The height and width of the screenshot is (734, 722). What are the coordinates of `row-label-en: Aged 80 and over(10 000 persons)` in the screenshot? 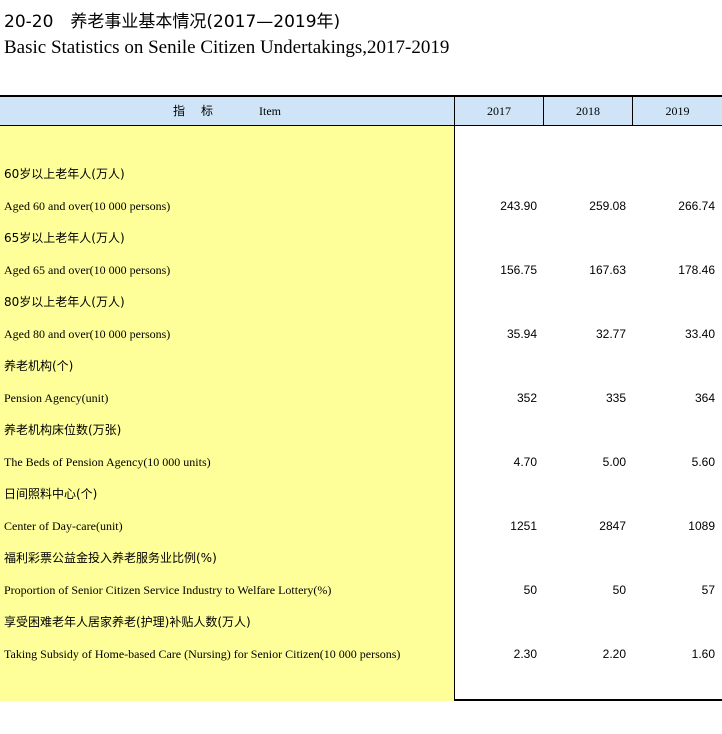 It's located at (87, 334).